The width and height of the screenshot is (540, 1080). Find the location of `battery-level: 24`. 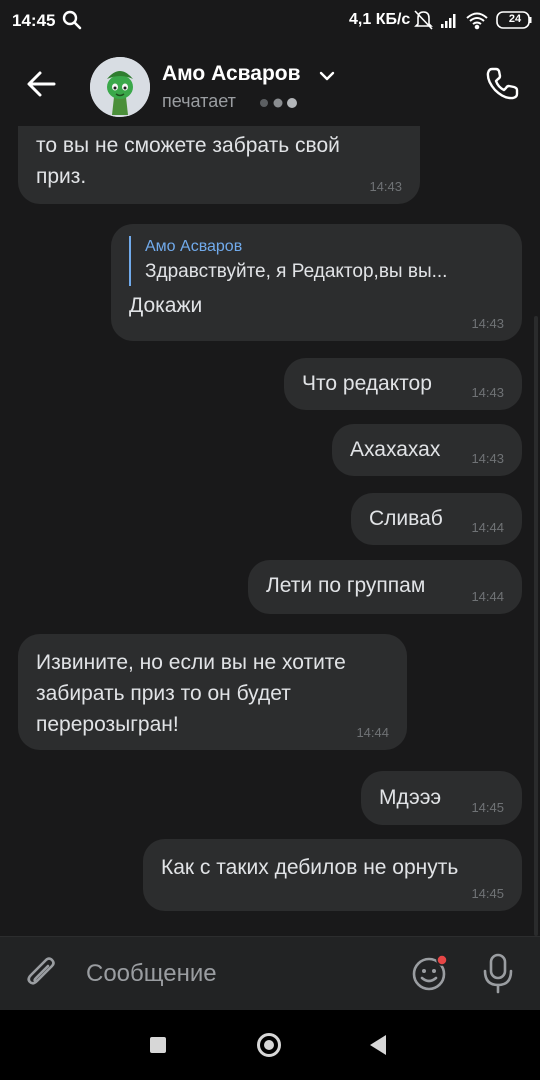

battery-level: 24 is located at coordinates (515, 19).